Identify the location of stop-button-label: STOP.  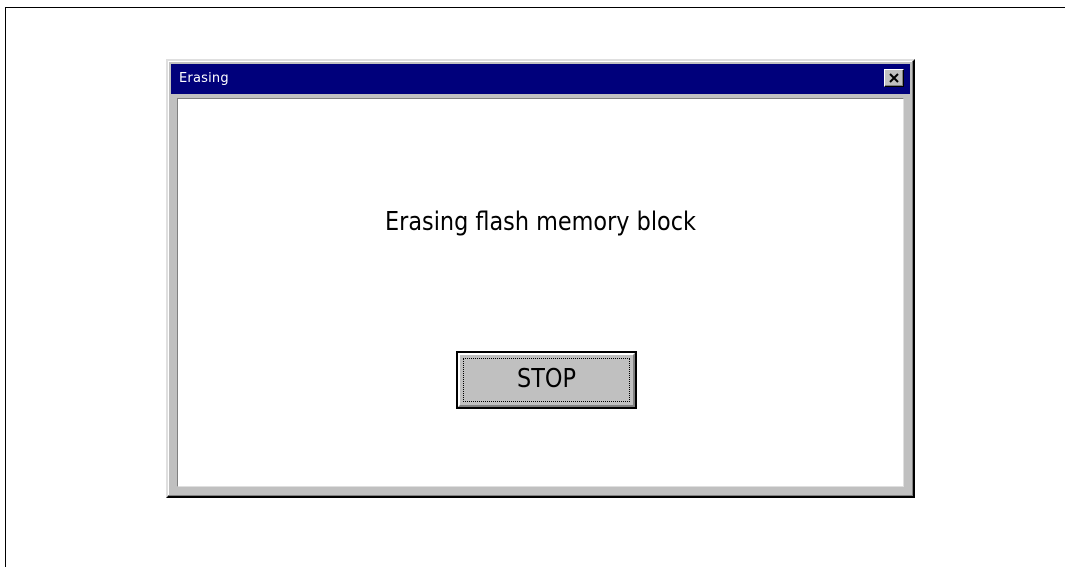
(546, 379).